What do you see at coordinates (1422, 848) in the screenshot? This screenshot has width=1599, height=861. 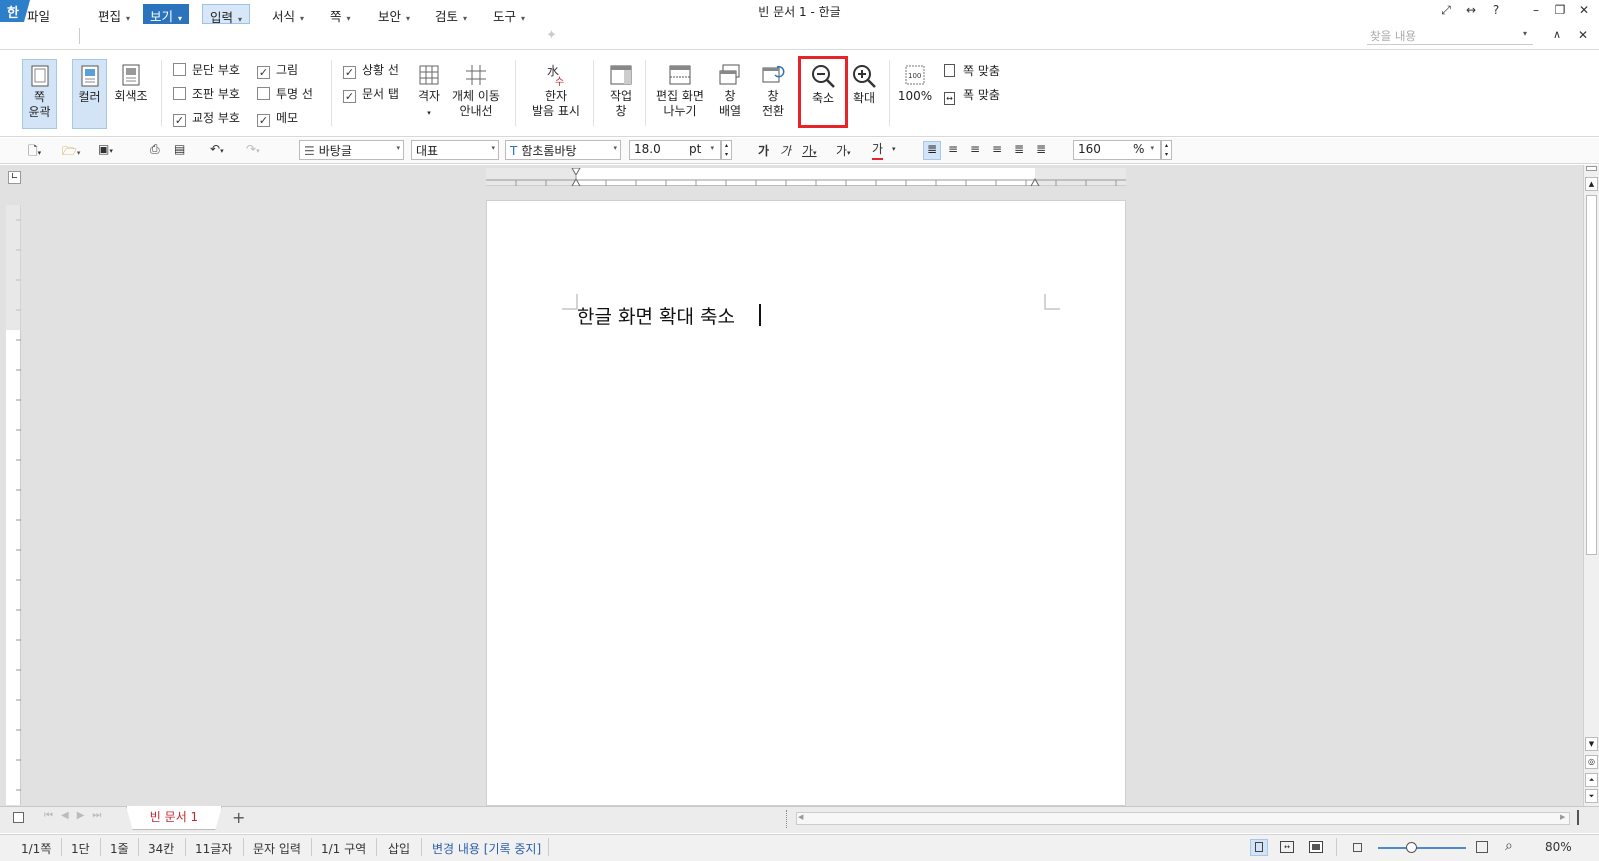 I see `zoom-slider-track` at bounding box center [1422, 848].